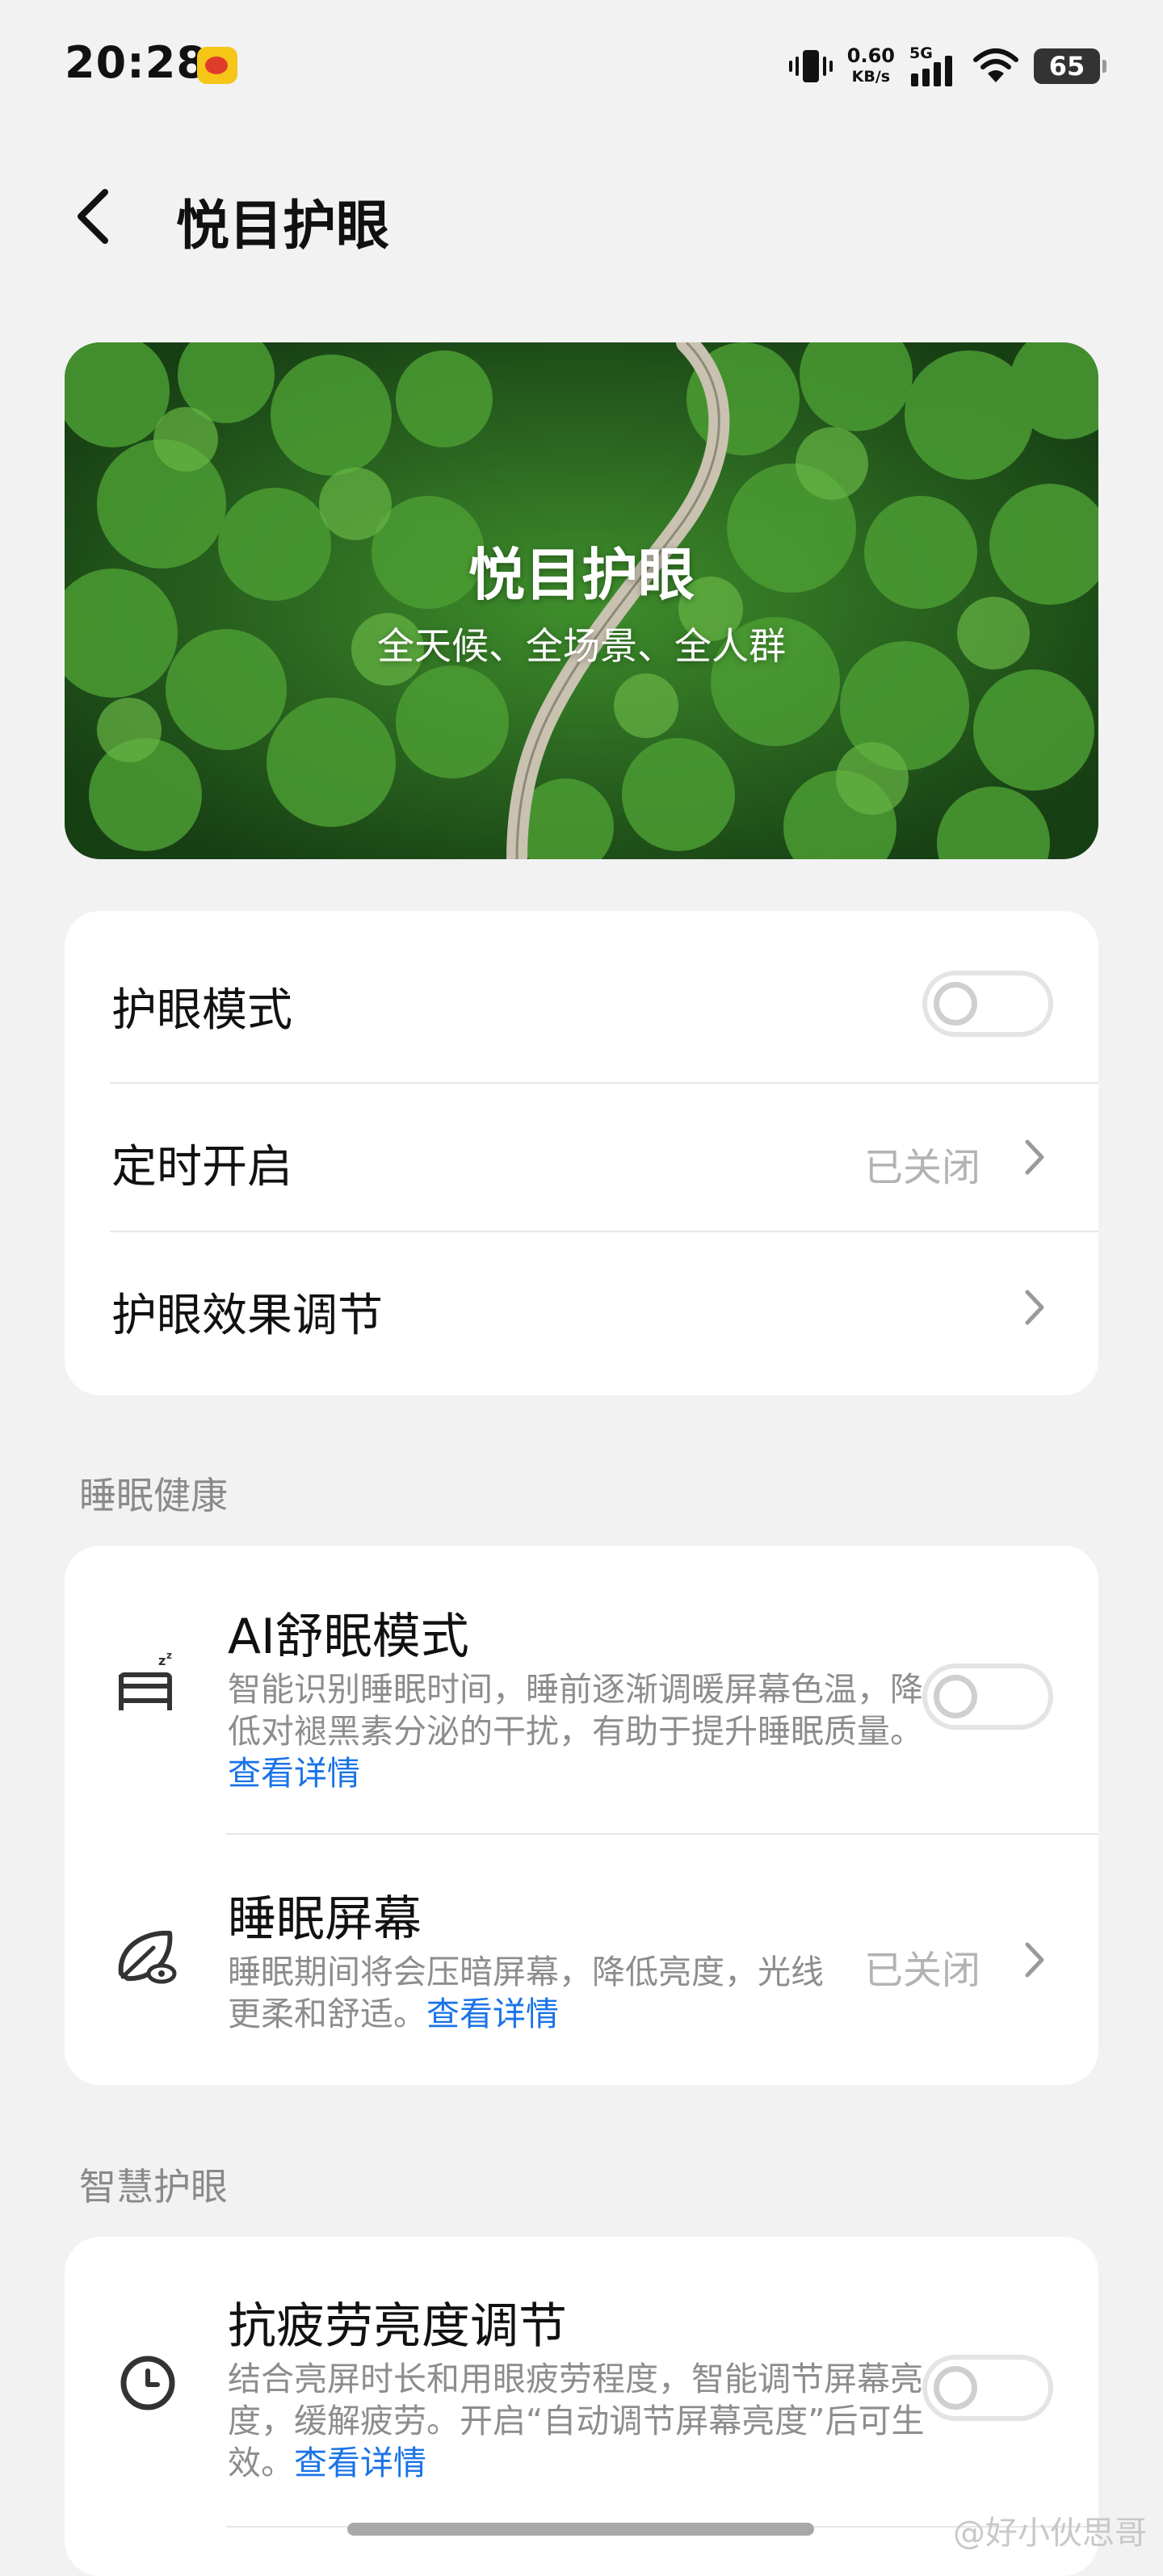 The width and height of the screenshot is (1163, 2576). What do you see at coordinates (581, 575) in the screenshot?
I see `banner-title: 悦目护眼` at bounding box center [581, 575].